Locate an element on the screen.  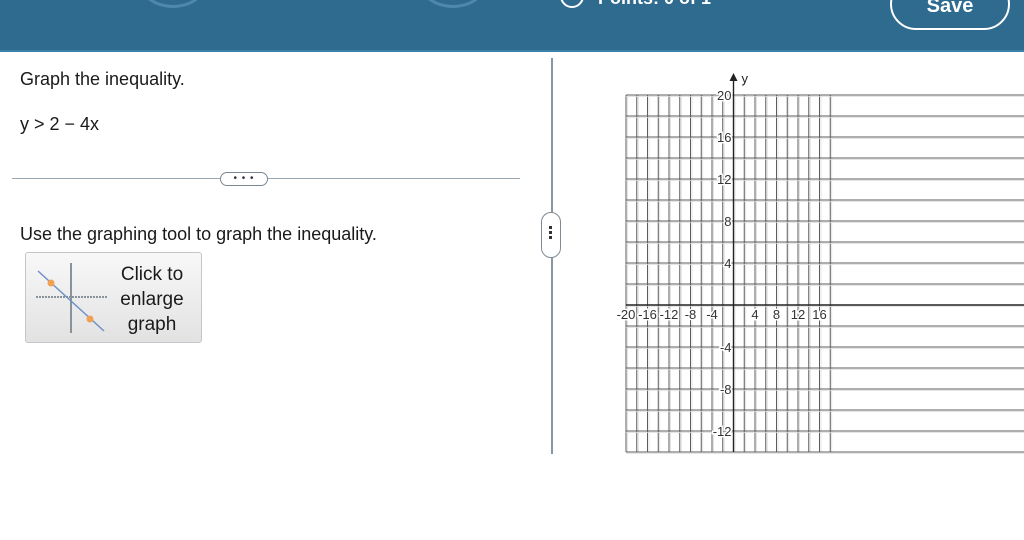
y-tick-label: 12 is located at coordinates (724, 179).